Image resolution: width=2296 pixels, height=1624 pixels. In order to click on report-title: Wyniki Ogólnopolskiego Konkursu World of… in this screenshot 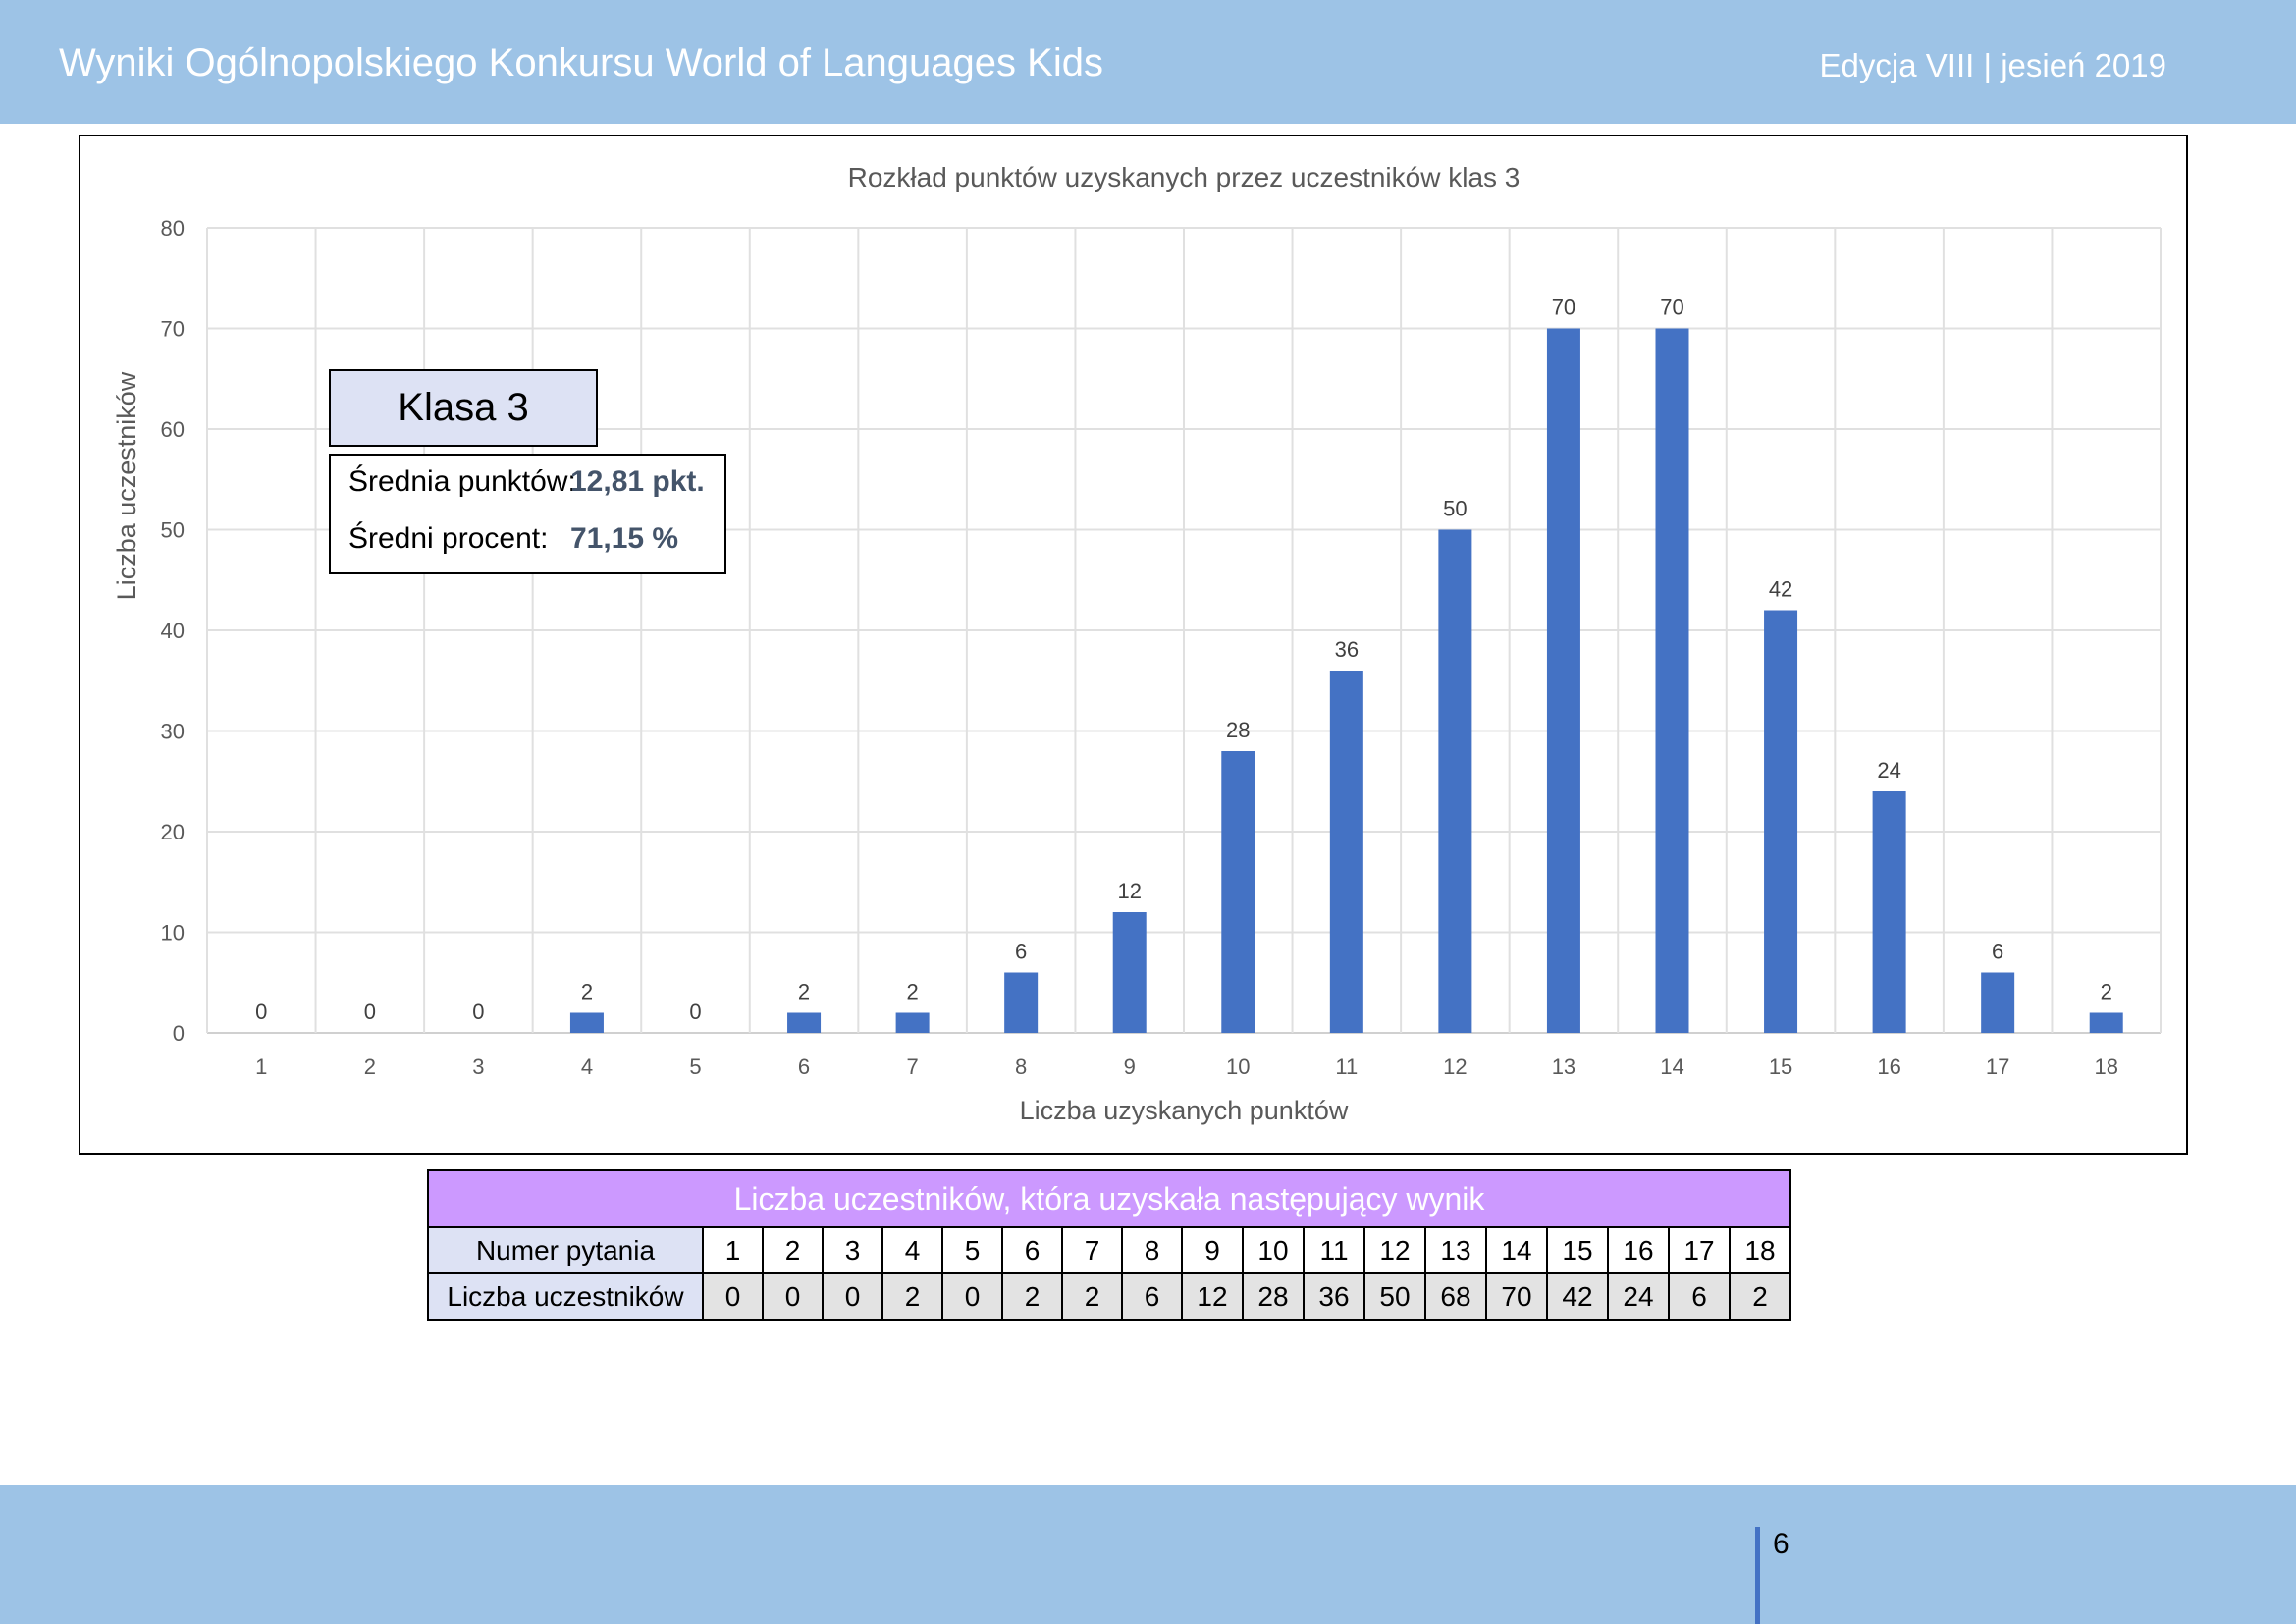, I will do `click(581, 62)`.